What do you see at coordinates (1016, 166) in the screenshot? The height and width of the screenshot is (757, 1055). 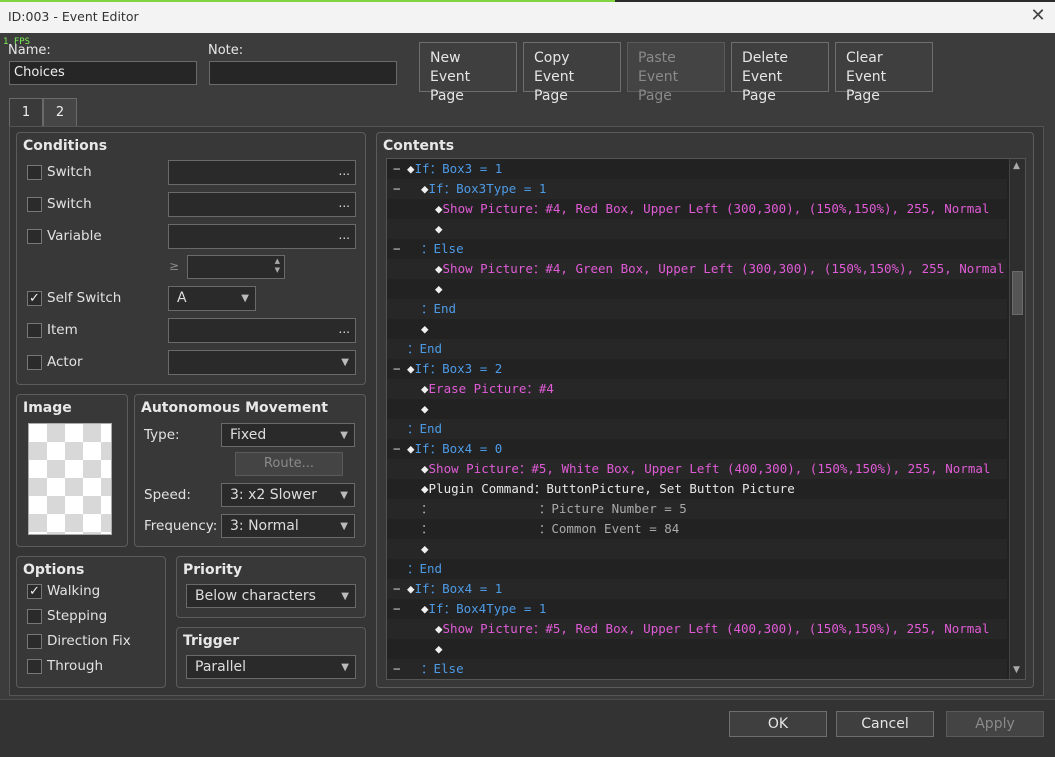 I see `scroll-up-icon: ▲` at bounding box center [1016, 166].